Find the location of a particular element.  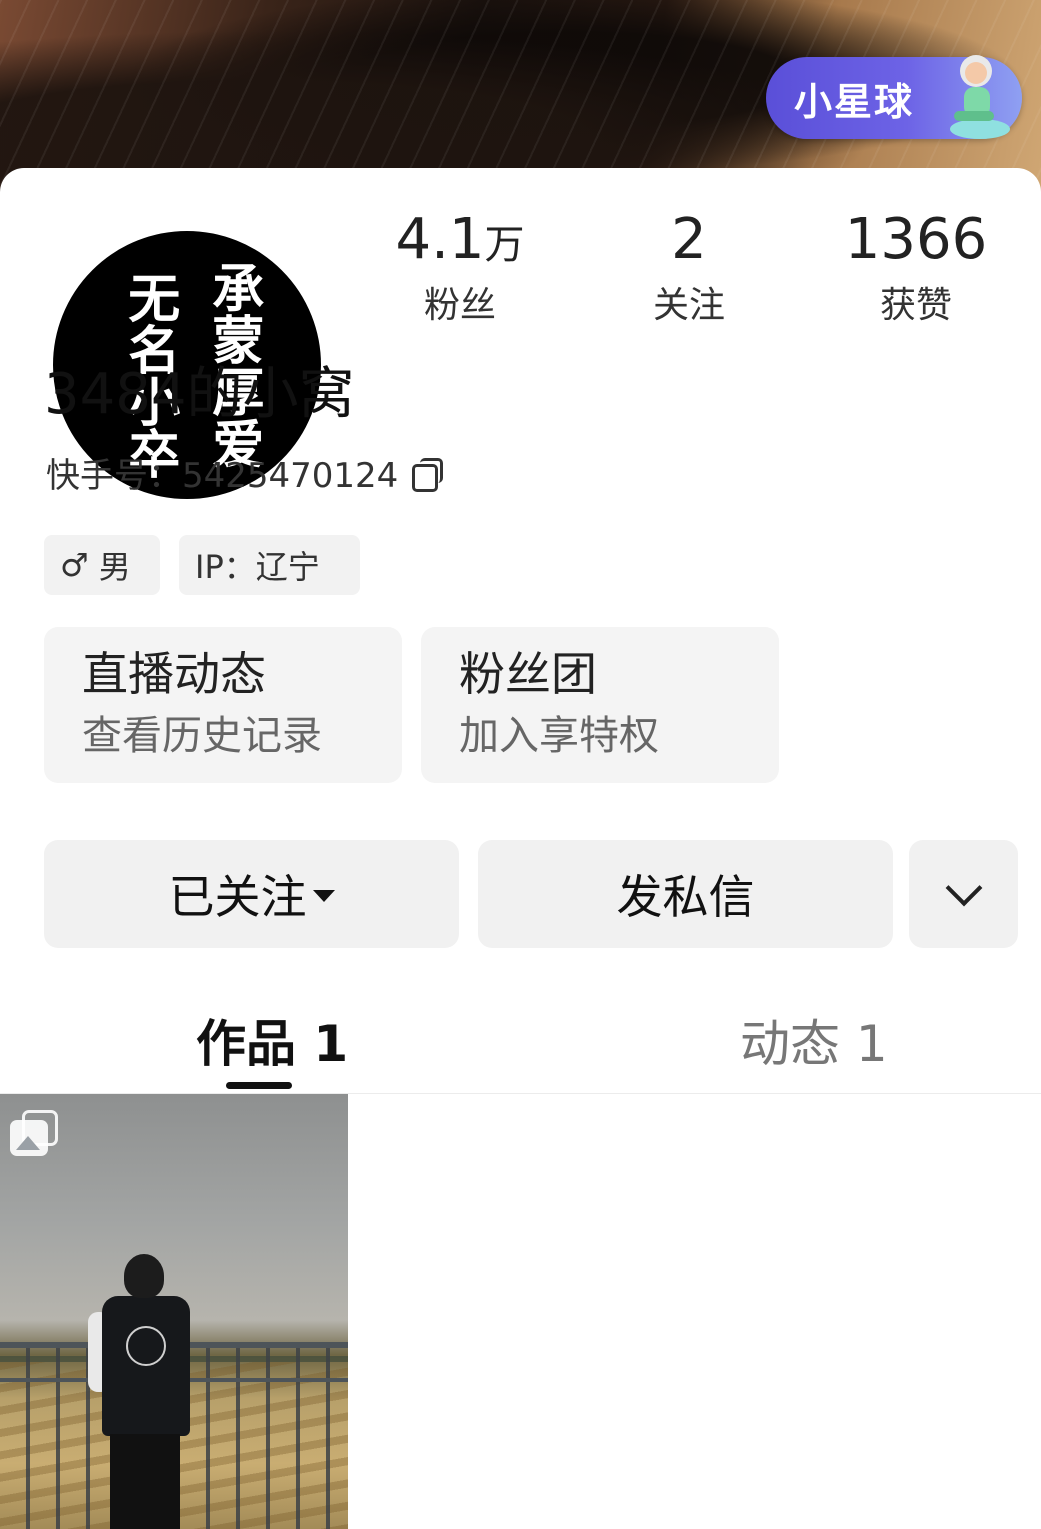

gender-label: 男 is located at coordinates (114, 567).